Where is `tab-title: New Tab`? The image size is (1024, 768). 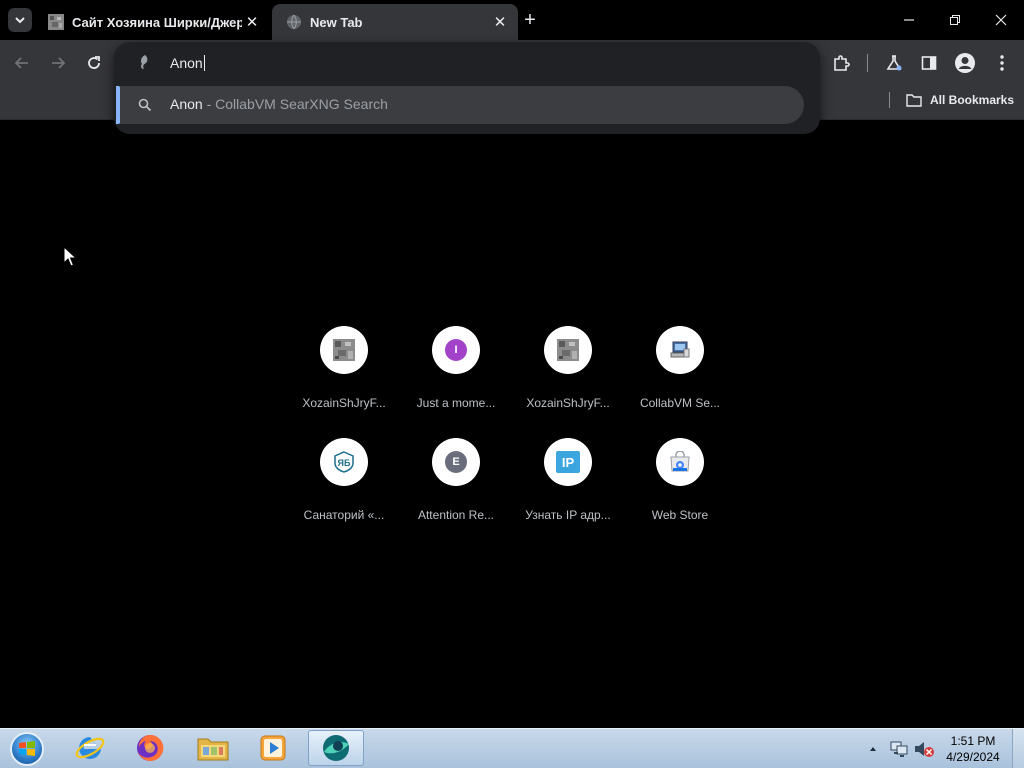 tab-title: New Tab is located at coordinates (336, 22).